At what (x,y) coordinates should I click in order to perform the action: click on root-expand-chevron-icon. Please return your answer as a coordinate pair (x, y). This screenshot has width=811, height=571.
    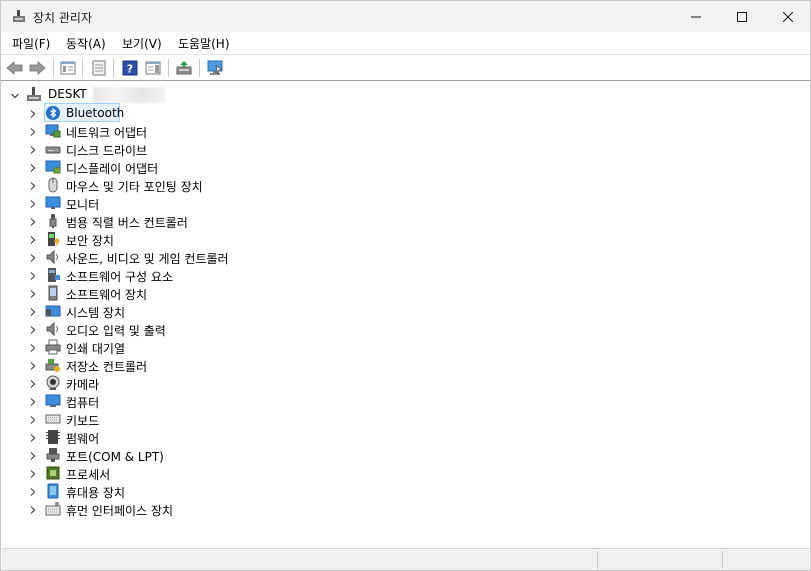
    Looking at the image, I should click on (15, 95).